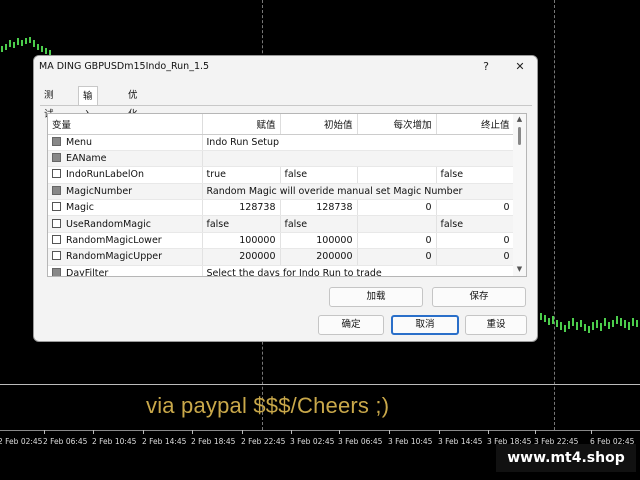 The height and width of the screenshot is (480, 640). What do you see at coordinates (114, 257) in the screenshot?
I see `param-name: RandomMagicUpper` at bounding box center [114, 257].